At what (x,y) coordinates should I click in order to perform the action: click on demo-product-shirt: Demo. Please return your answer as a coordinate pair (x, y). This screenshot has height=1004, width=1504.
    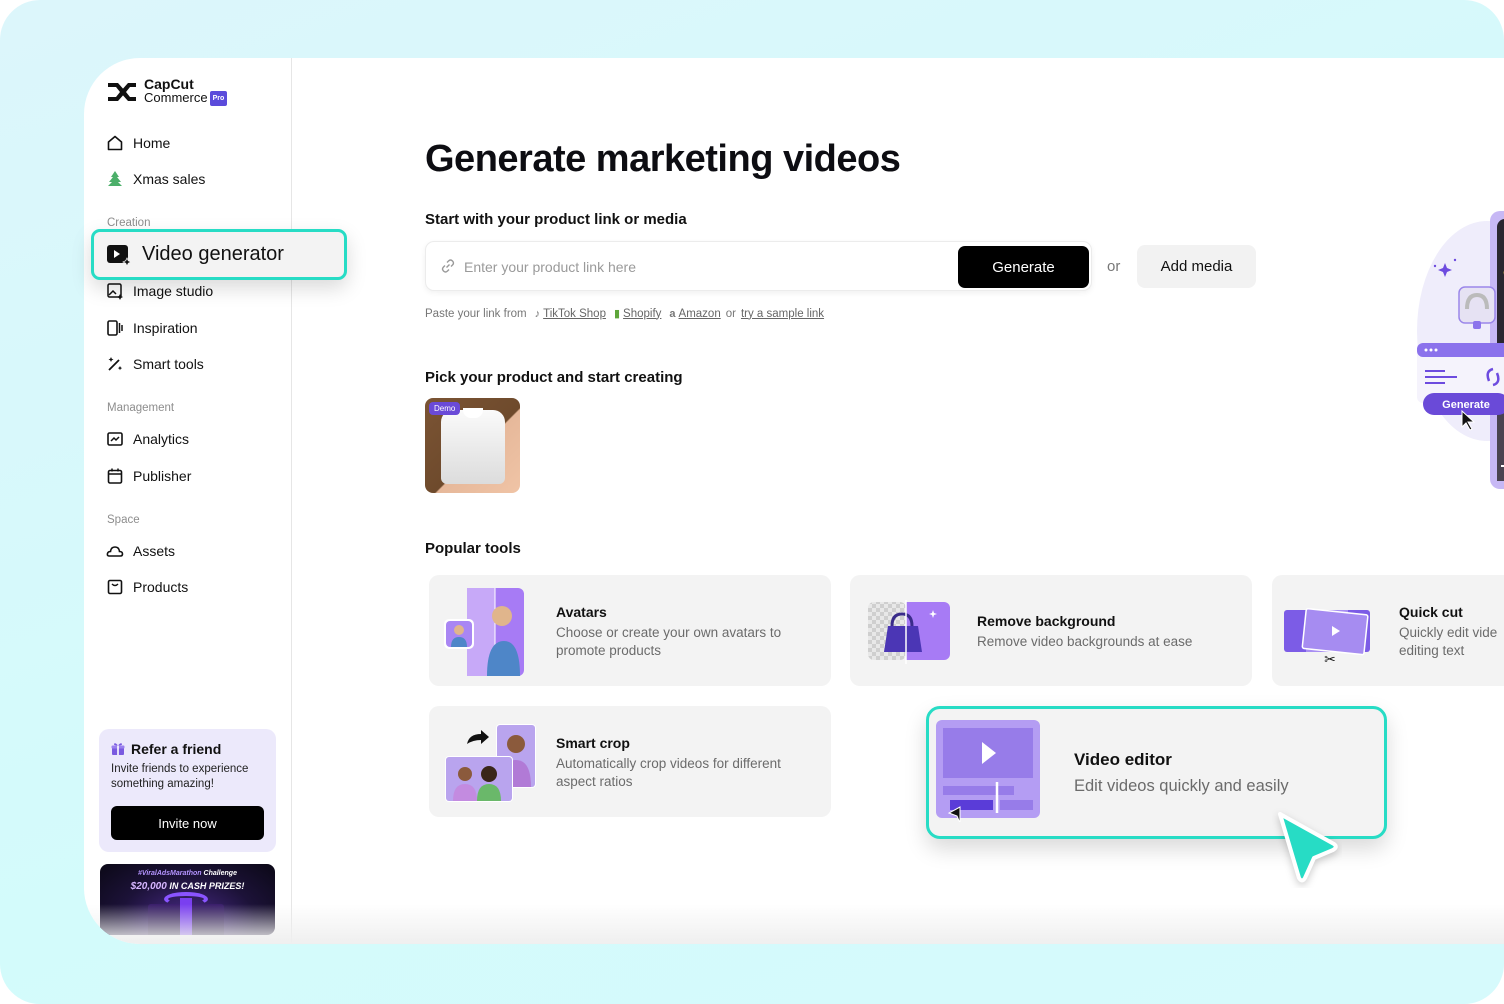
    Looking at the image, I should click on (472, 445).